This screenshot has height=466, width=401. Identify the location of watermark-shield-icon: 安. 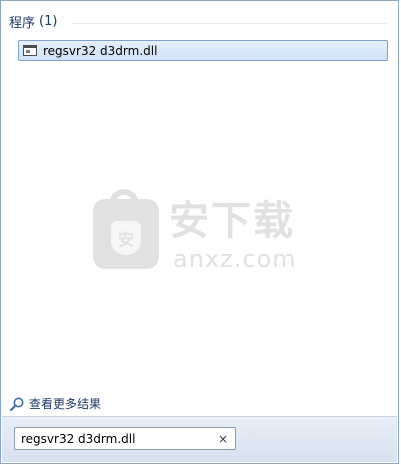
(126, 238).